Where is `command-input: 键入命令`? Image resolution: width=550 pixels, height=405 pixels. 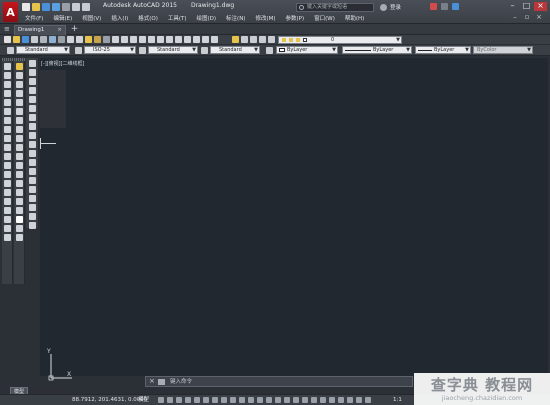 command-input: 键入命令 is located at coordinates (181, 382).